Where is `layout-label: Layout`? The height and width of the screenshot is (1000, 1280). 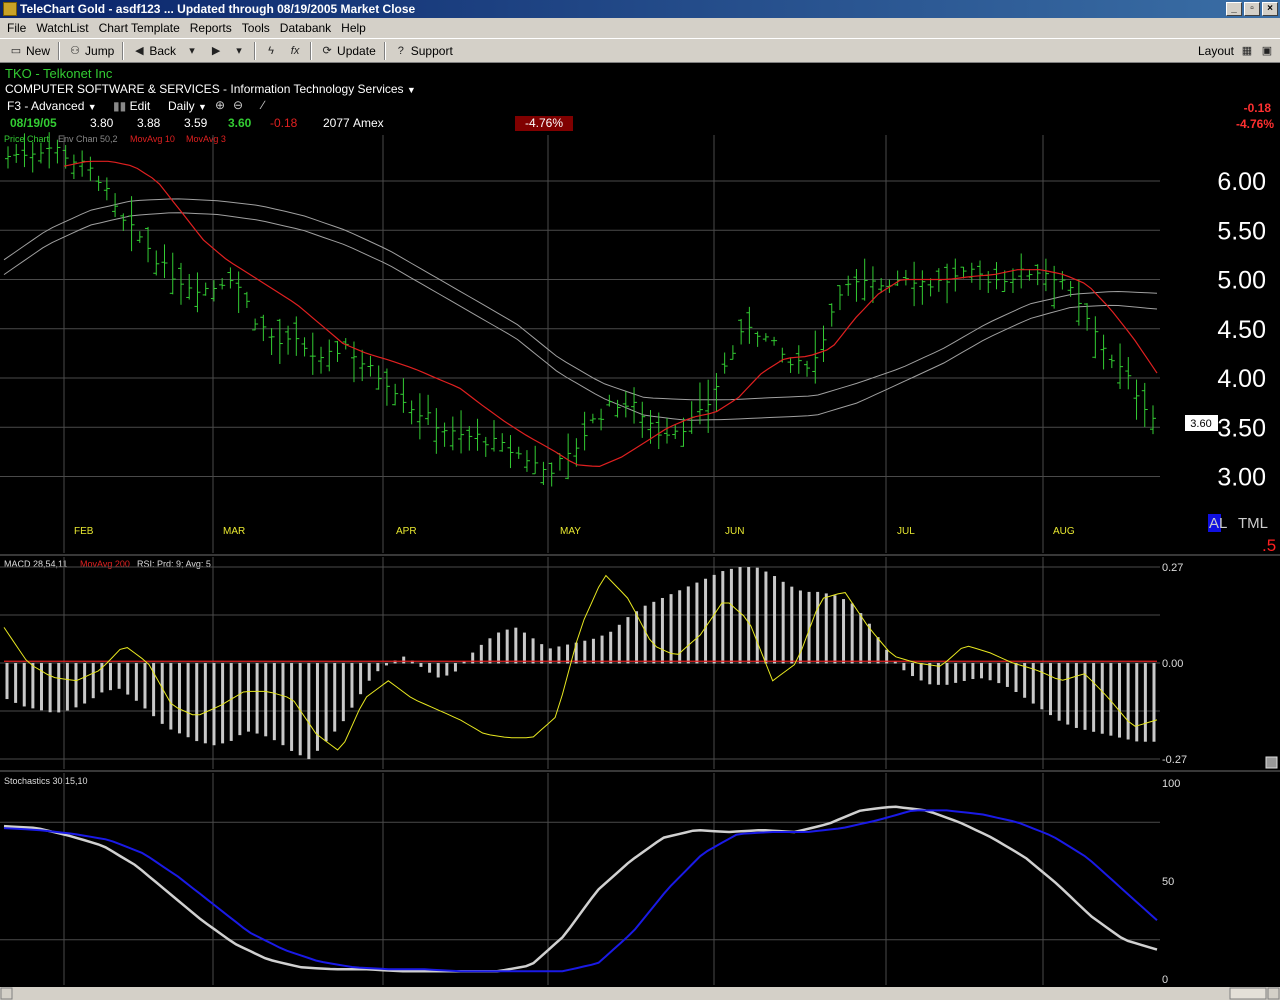 layout-label: Layout is located at coordinates (1215, 50).